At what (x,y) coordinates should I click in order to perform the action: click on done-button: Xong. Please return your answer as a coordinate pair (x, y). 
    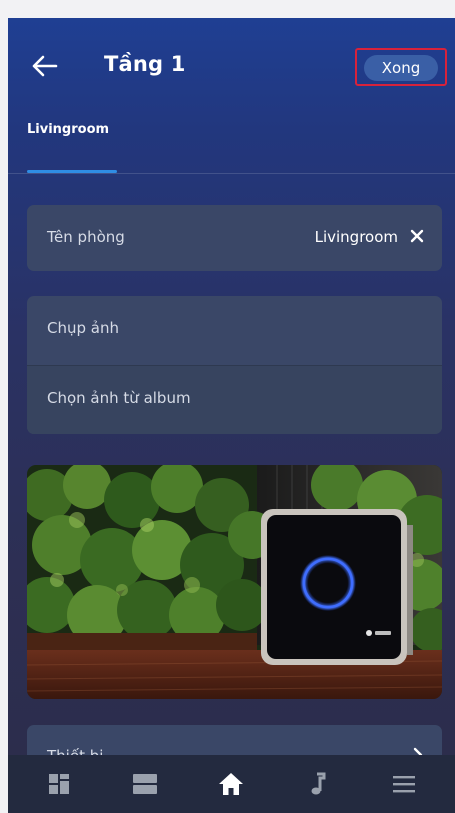
    Looking at the image, I should click on (401, 68).